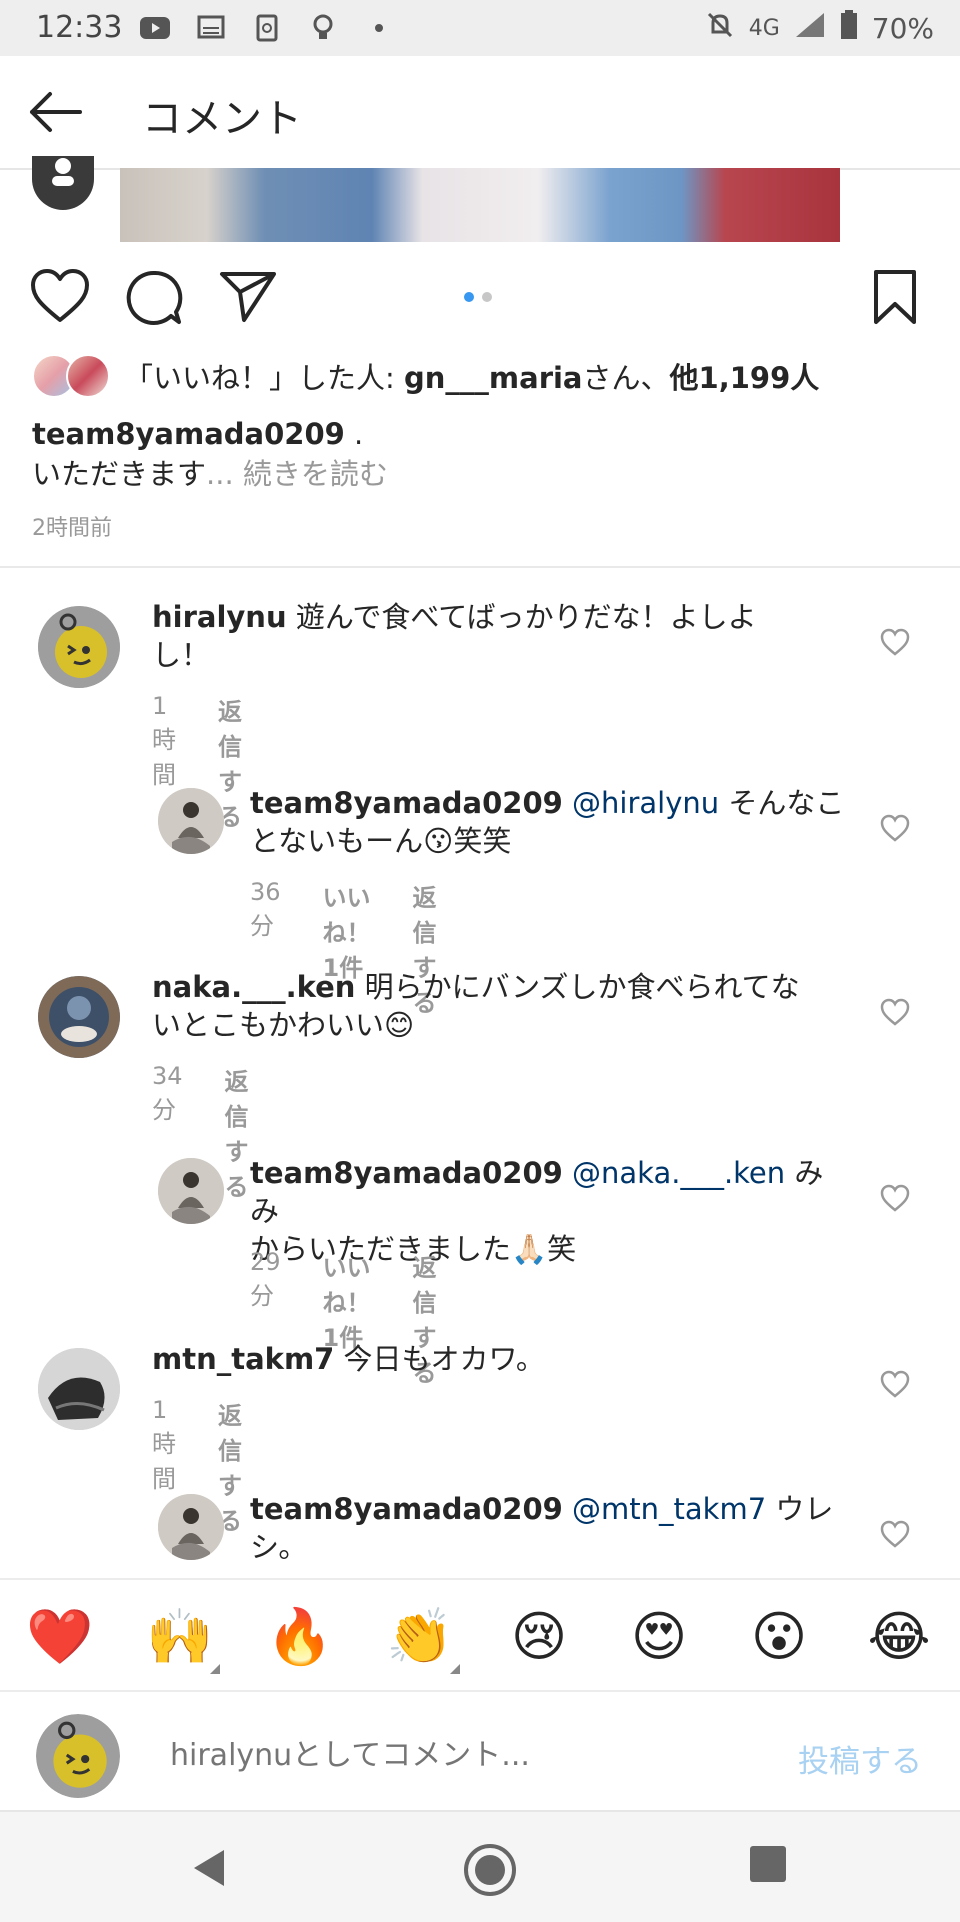  Describe the element at coordinates (810, 28) in the screenshot. I see `signal-icon` at that location.